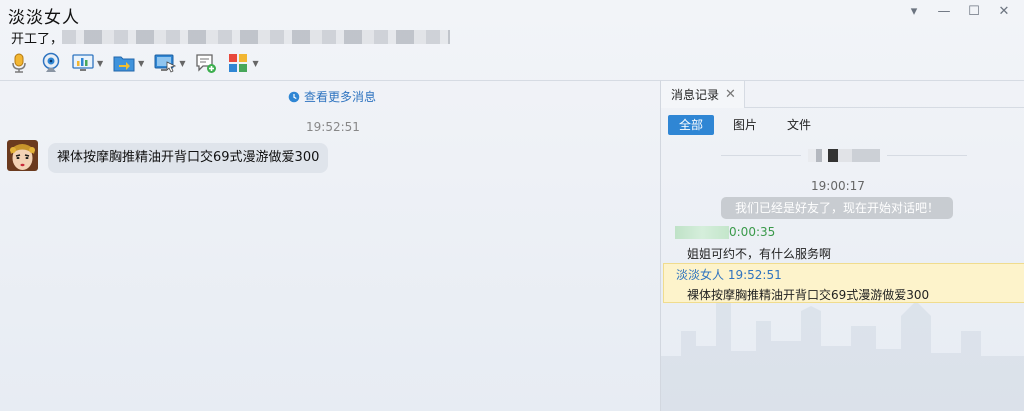 The height and width of the screenshot is (411, 1024). I want to click on history-tab-bar: 消息记录 ✕, so click(842, 94).